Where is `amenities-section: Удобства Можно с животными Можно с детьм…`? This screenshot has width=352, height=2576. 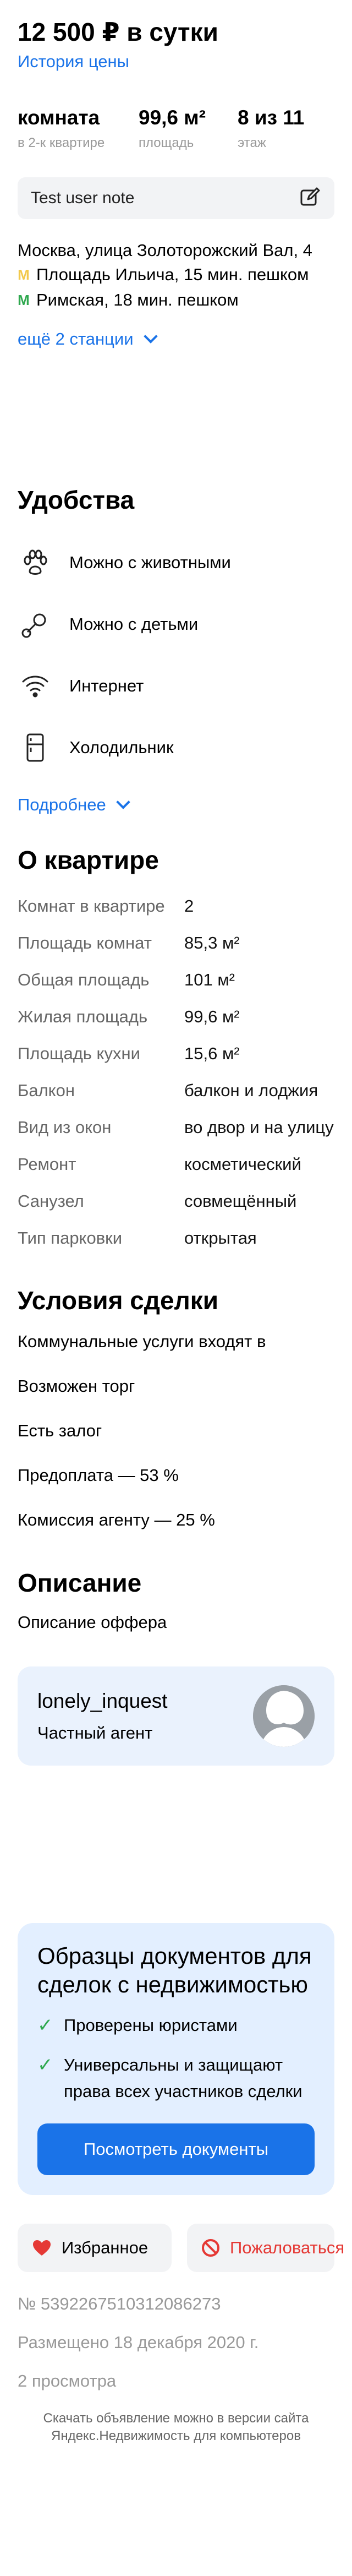
amenities-section: Удобства Можно с животными Можно с детьм… is located at coordinates (176, 649).